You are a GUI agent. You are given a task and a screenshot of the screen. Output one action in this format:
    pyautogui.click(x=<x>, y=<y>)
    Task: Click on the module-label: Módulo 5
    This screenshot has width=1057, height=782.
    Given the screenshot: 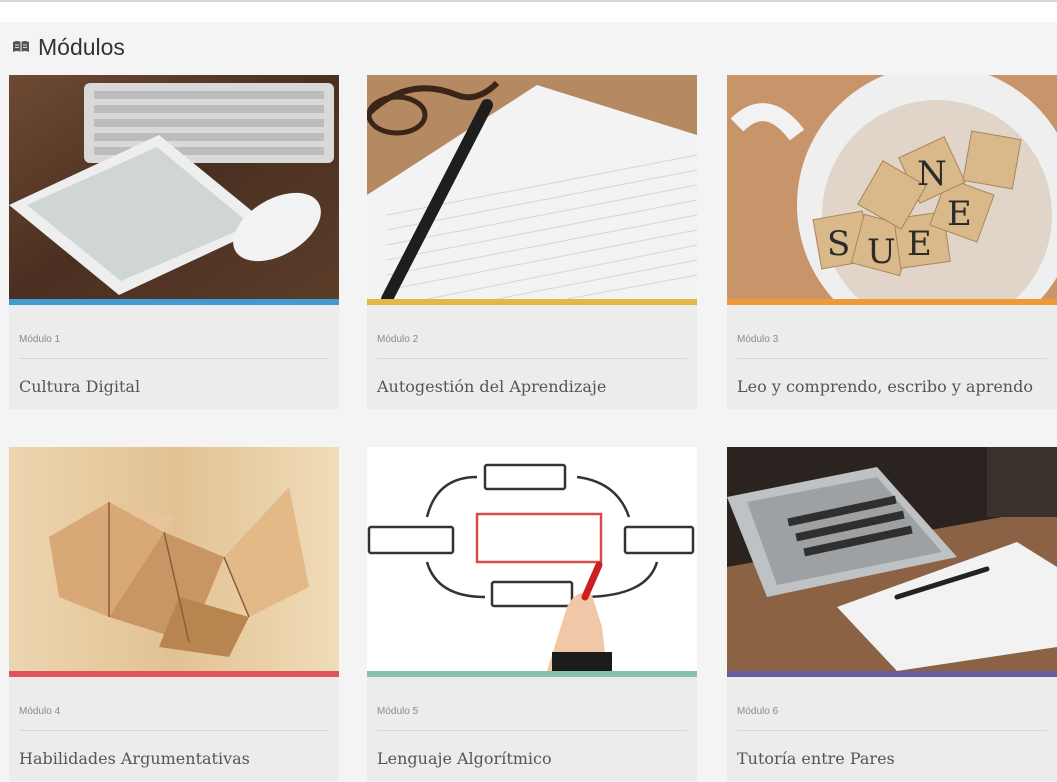 What is the action you would take?
    pyautogui.click(x=532, y=704)
    